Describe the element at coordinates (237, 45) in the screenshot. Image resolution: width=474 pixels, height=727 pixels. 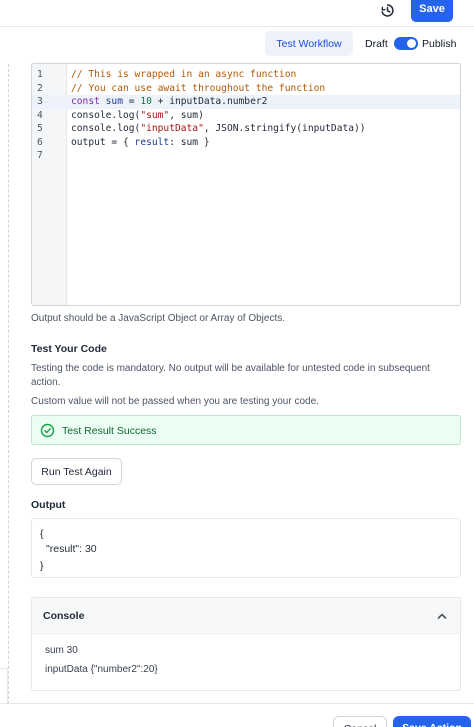
I see `workflow-toolbar: Test Workflow Draft Publish` at that location.